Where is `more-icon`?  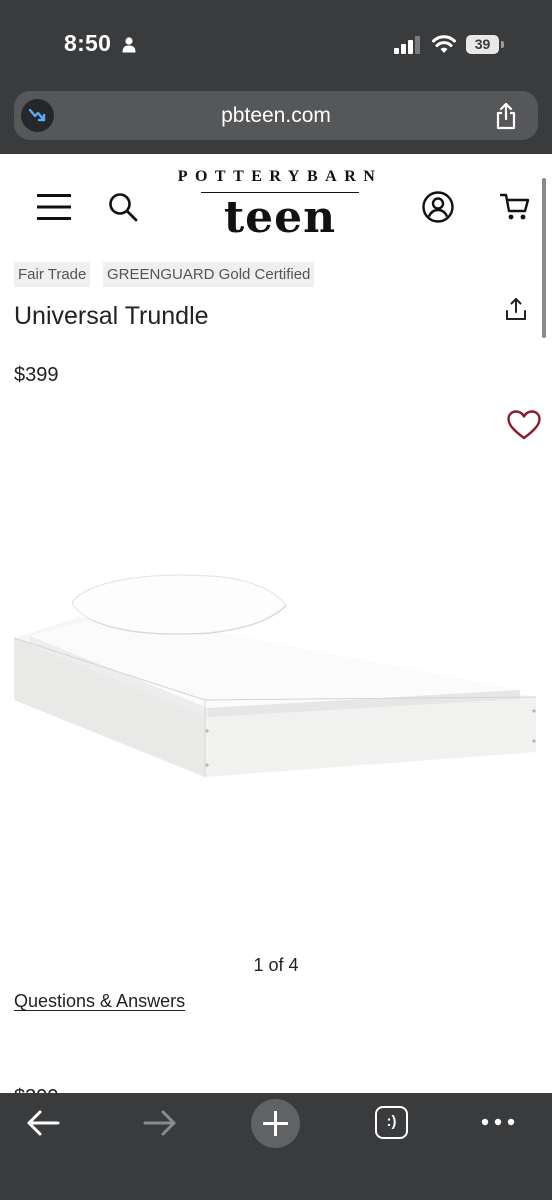
more-icon is located at coordinates (498, 1122).